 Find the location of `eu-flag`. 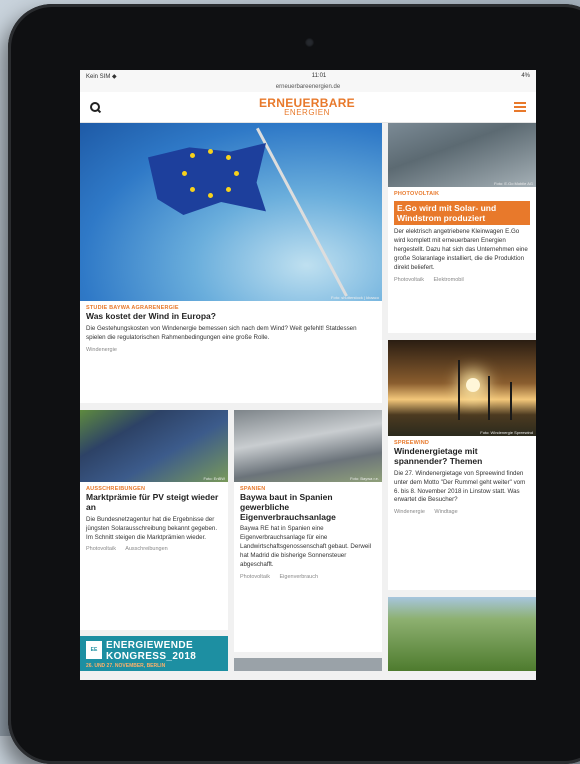

eu-flag is located at coordinates (207, 179).